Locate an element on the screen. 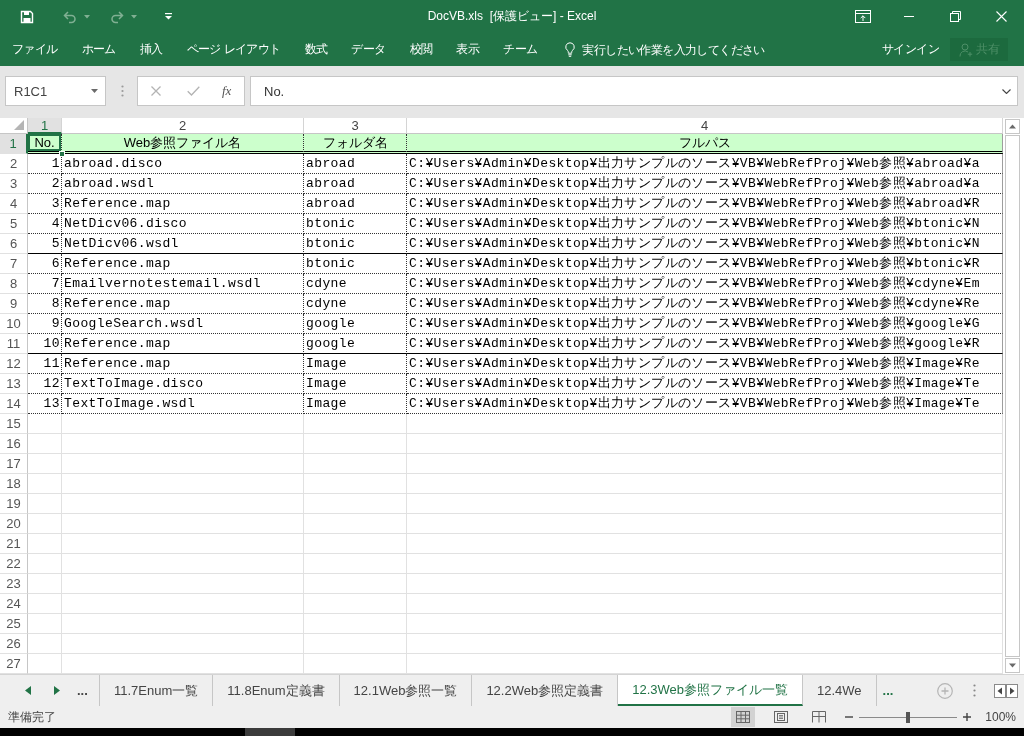 The image size is (1024, 736). tell-me-field: 実行したい作業を入力してください is located at coordinates (680, 49).